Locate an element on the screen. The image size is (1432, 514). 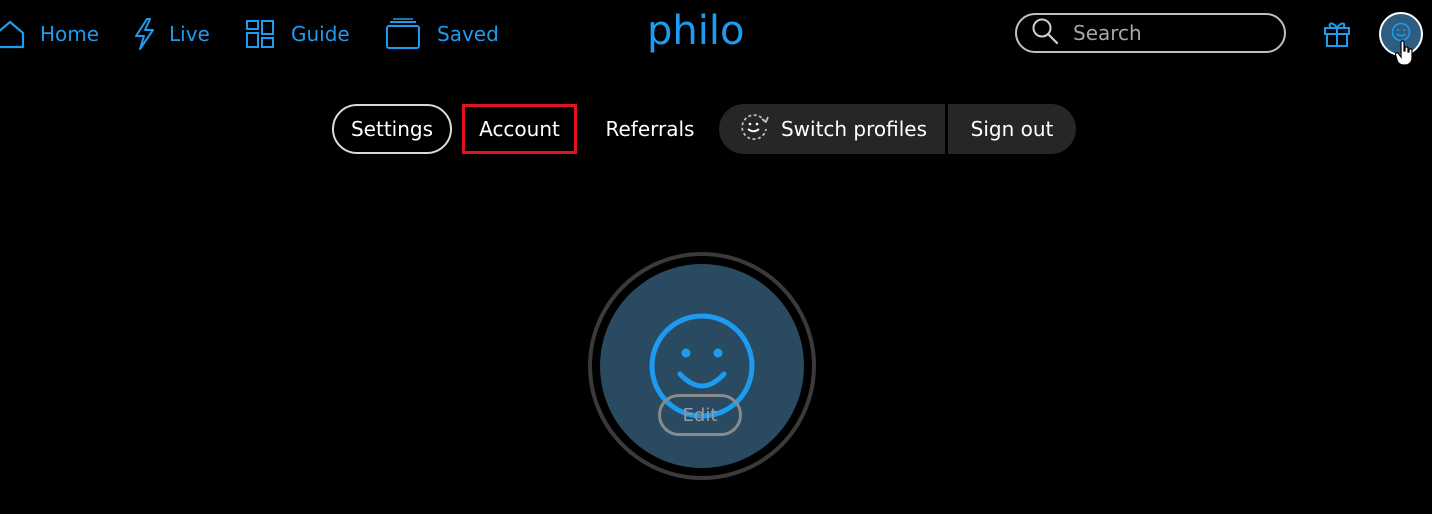
edit-avatar-button: Edit is located at coordinates (700, 415).